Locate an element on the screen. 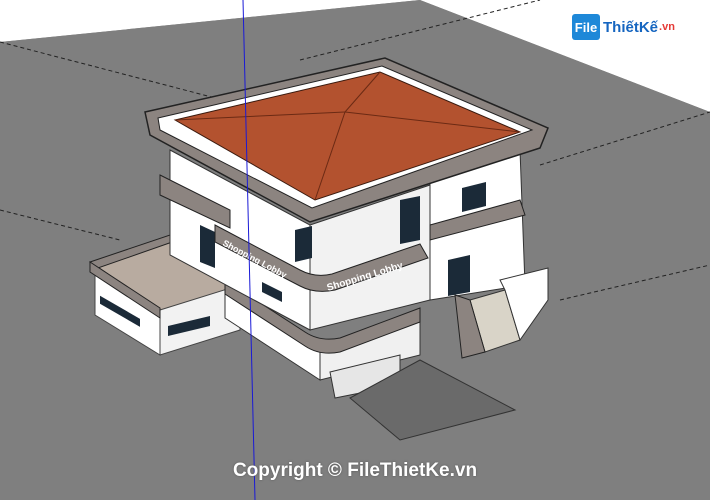 Image resolution: width=710 pixels, height=500 pixels. copyright-watermark: Copyright © FileThietKe.vn is located at coordinates (355, 470).